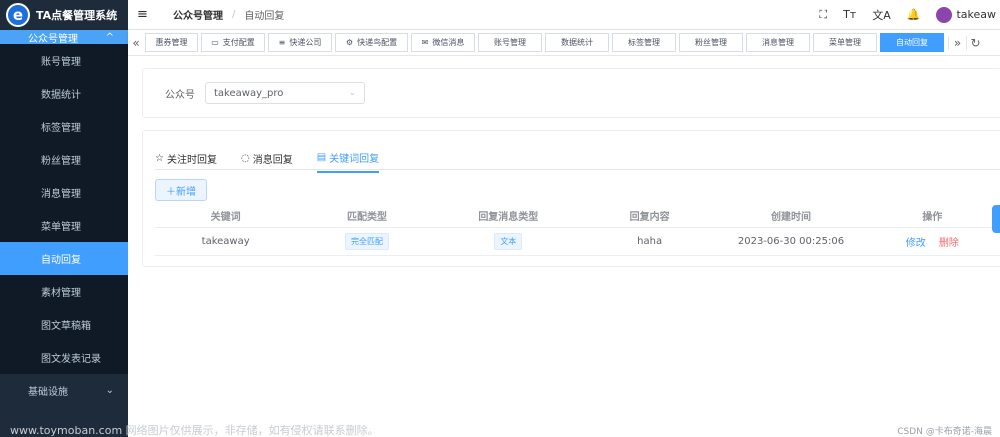 The image size is (1000, 437). What do you see at coordinates (285, 93) in the screenshot?
I see `account-select: takeaway_pro ⌄` at bounding box center [285, 93].